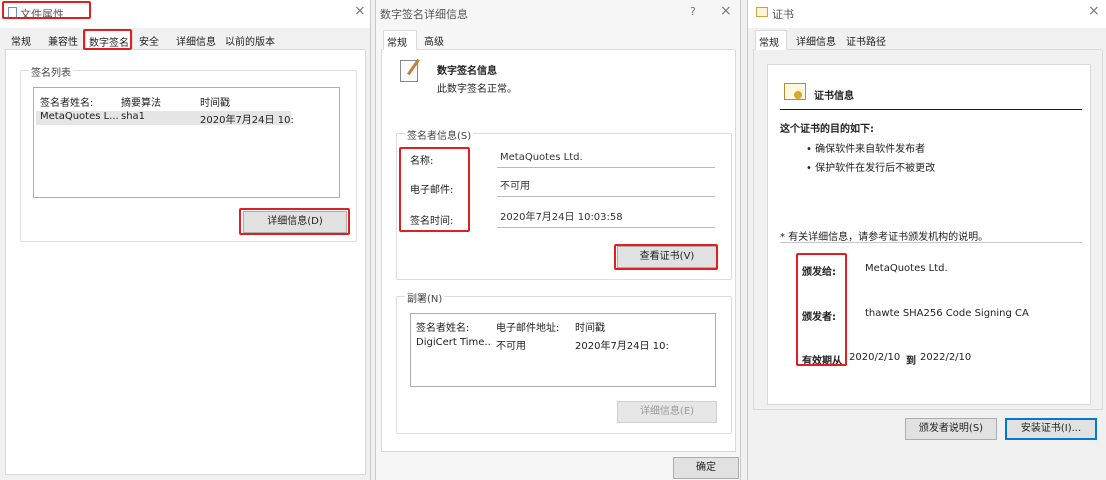 The image size is (1106, 480). I want to click on tab-compatibility: 兼容性, so click(63, 40).